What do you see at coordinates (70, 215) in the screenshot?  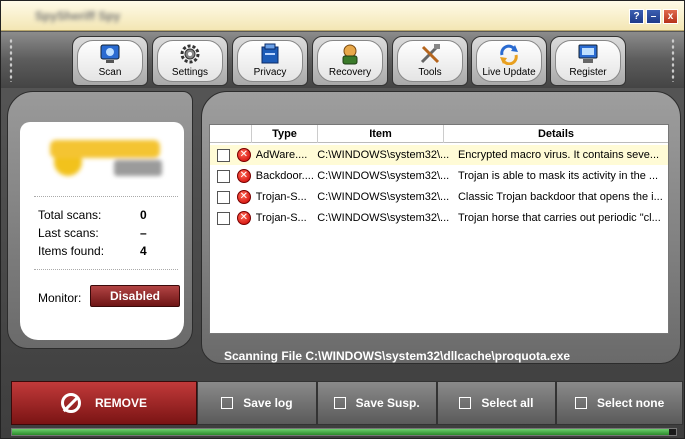 I see `total-scans-label: Total scans:` at bounding box center [70, 215].